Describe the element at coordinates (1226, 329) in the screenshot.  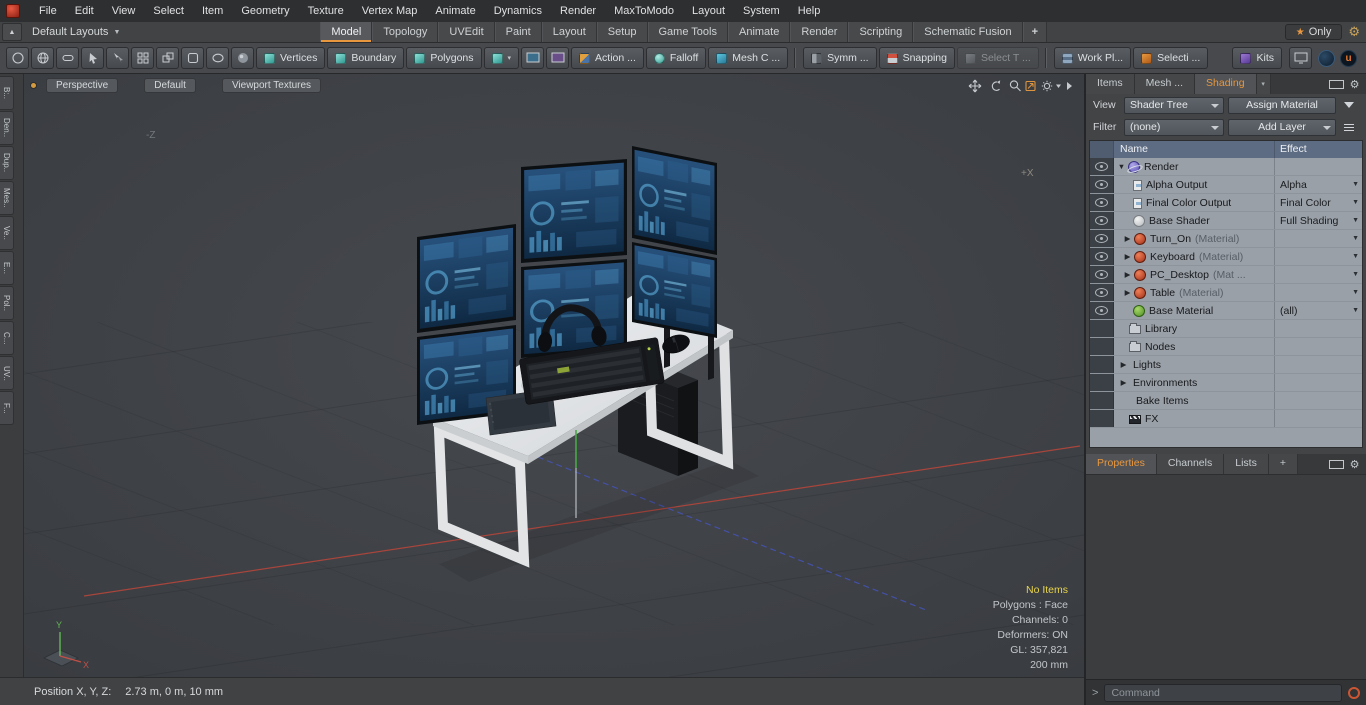
I see `tree-row-library: Library` at that location.